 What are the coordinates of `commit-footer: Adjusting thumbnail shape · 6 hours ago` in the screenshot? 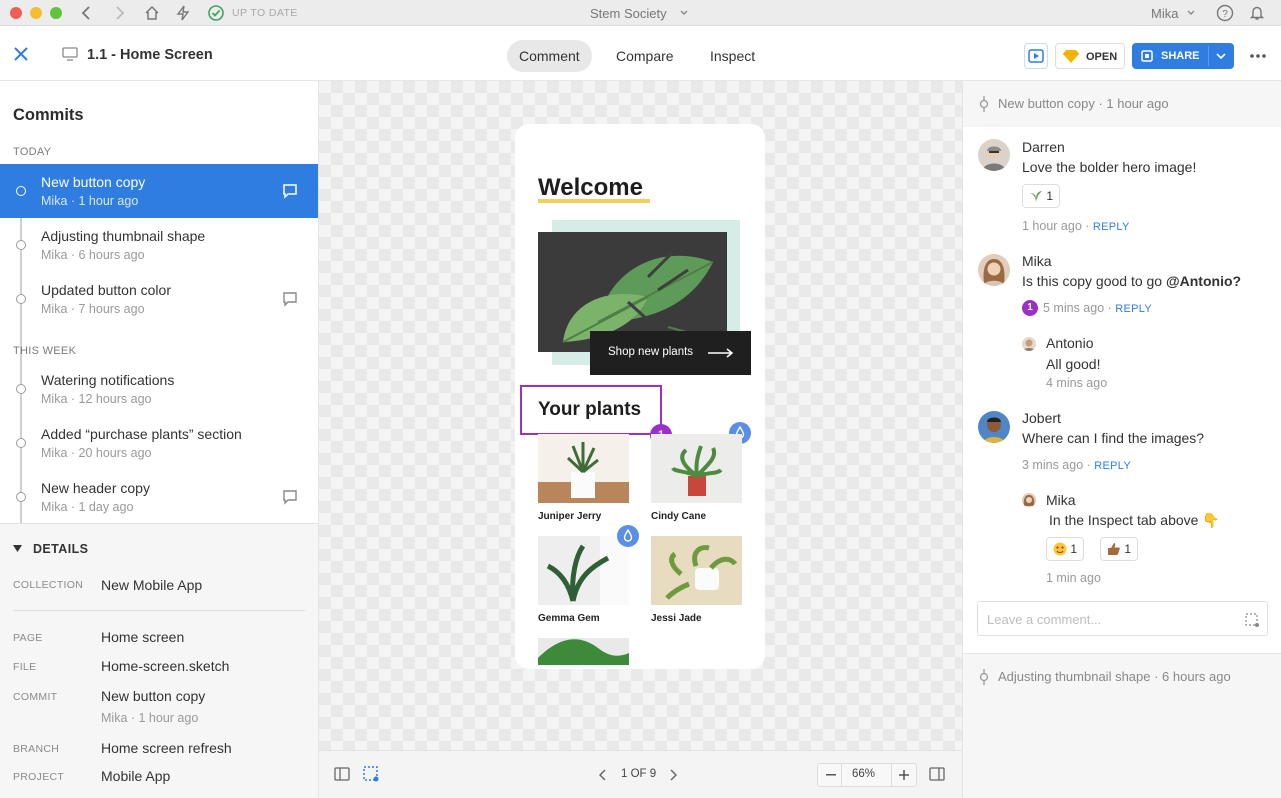 It's located at (1122, 676).